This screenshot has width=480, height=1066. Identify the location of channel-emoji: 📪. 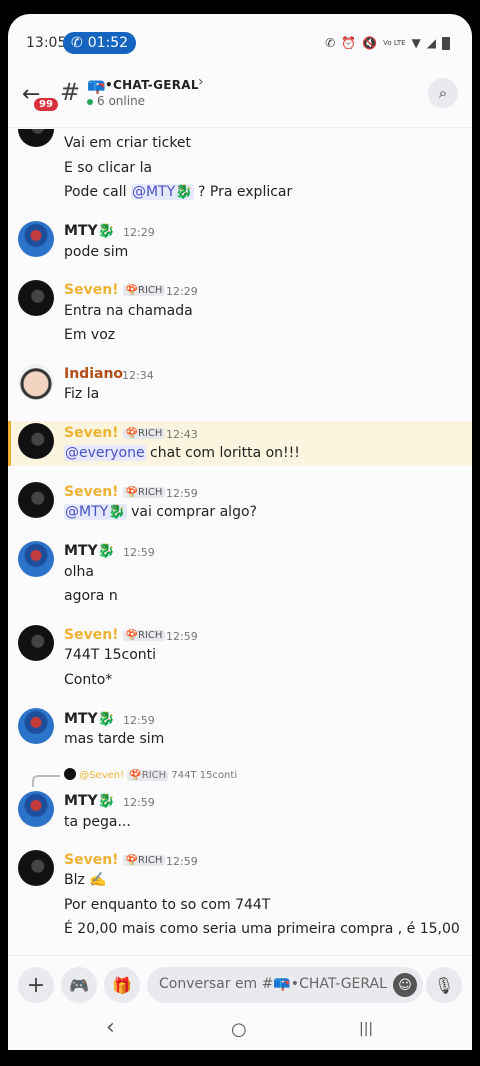
(96, 86).